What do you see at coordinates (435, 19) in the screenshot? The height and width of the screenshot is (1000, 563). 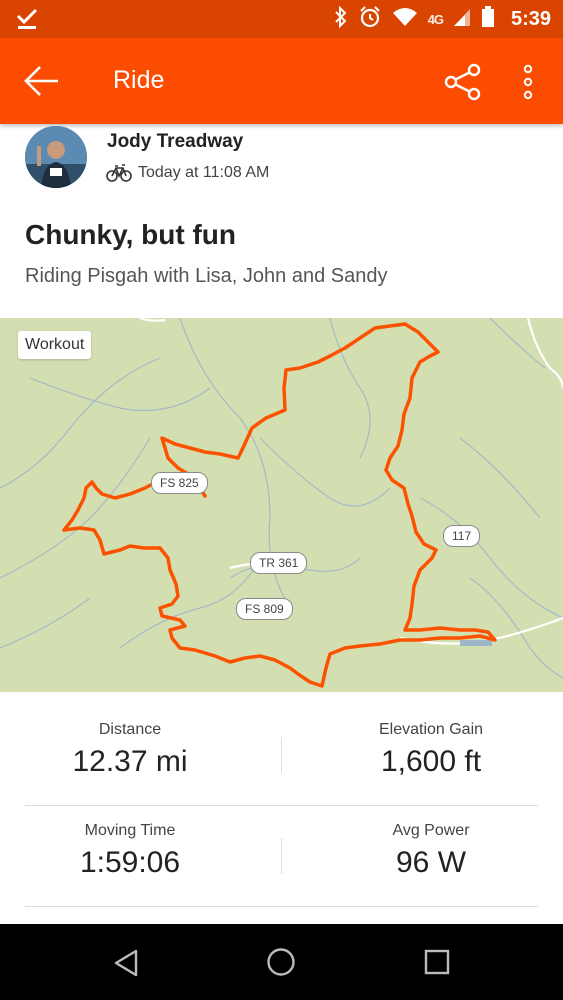 I see `network-type-label: 4G` at bounding box center [435, 19].